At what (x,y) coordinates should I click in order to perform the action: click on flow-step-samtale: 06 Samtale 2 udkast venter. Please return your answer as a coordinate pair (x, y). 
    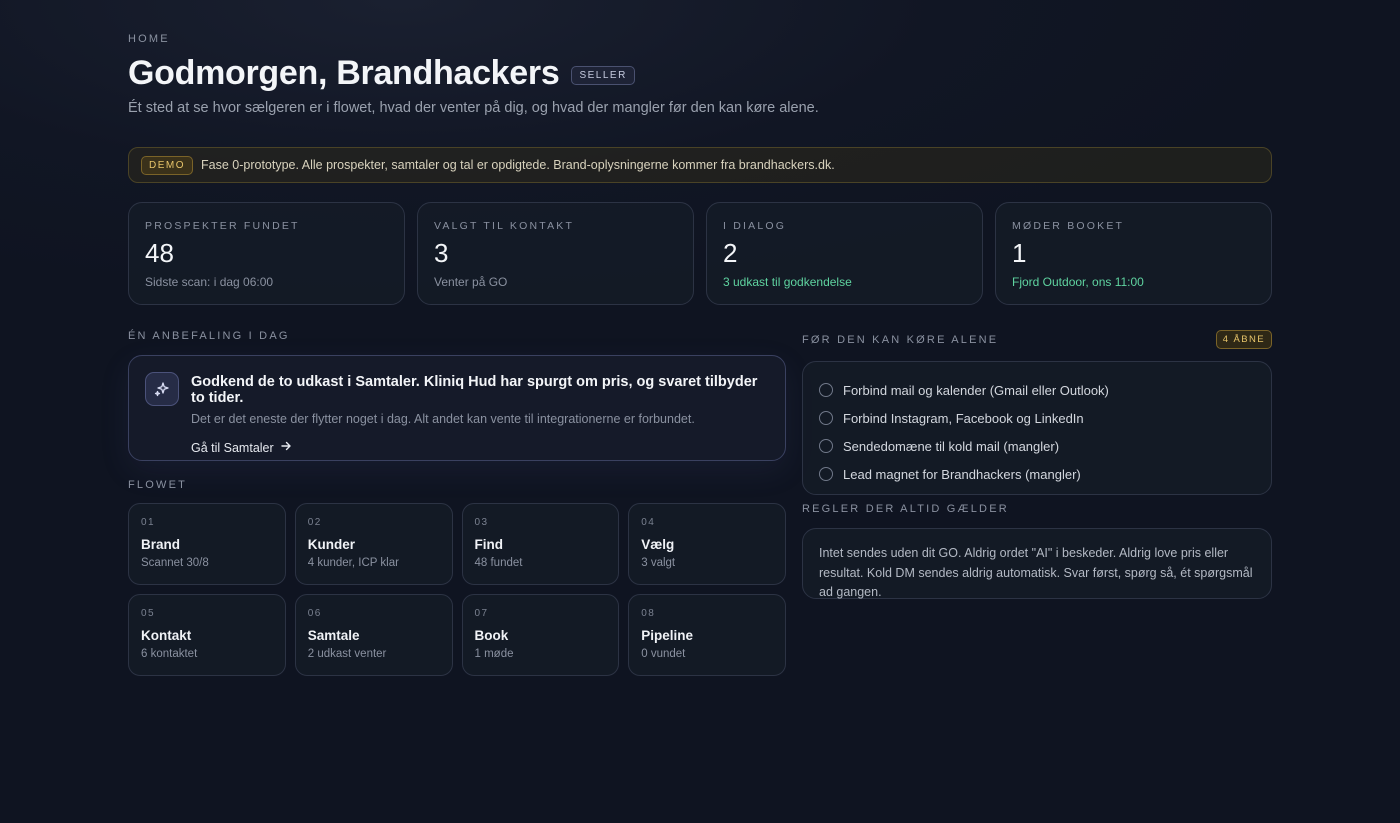
    Looking at the image, I should click on (373, 635).